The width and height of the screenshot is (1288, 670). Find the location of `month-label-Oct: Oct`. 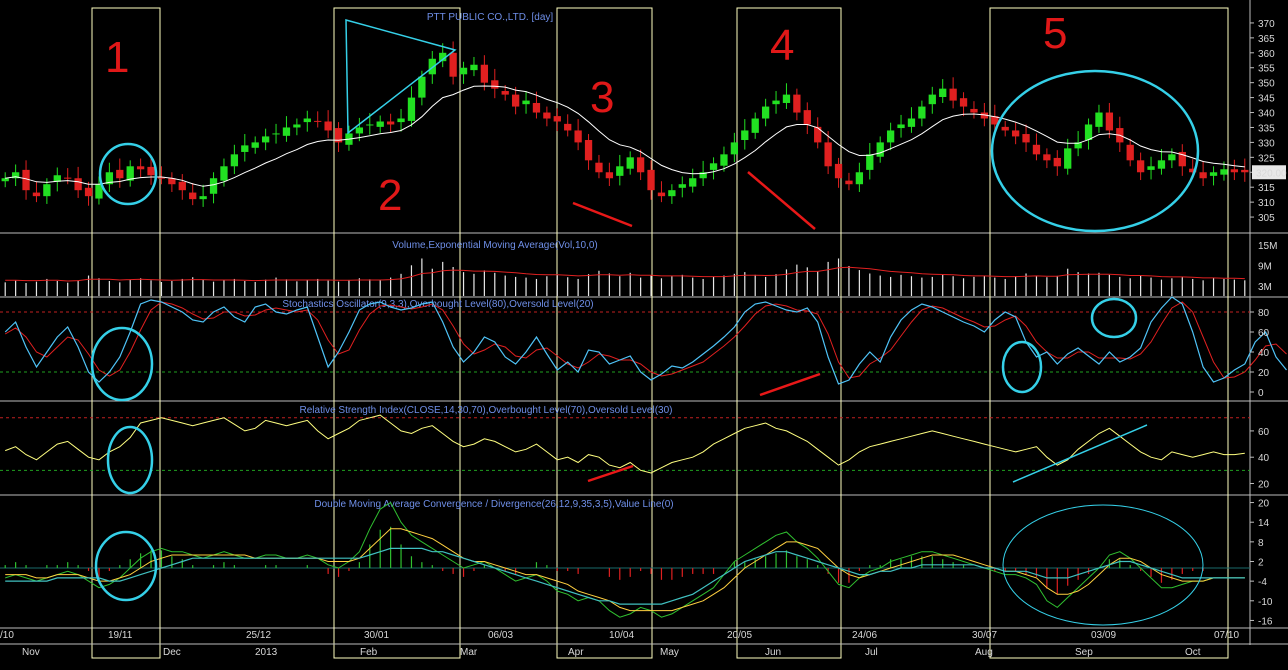

month-label-Oct: Oct is located at coordinates (1193, 652).